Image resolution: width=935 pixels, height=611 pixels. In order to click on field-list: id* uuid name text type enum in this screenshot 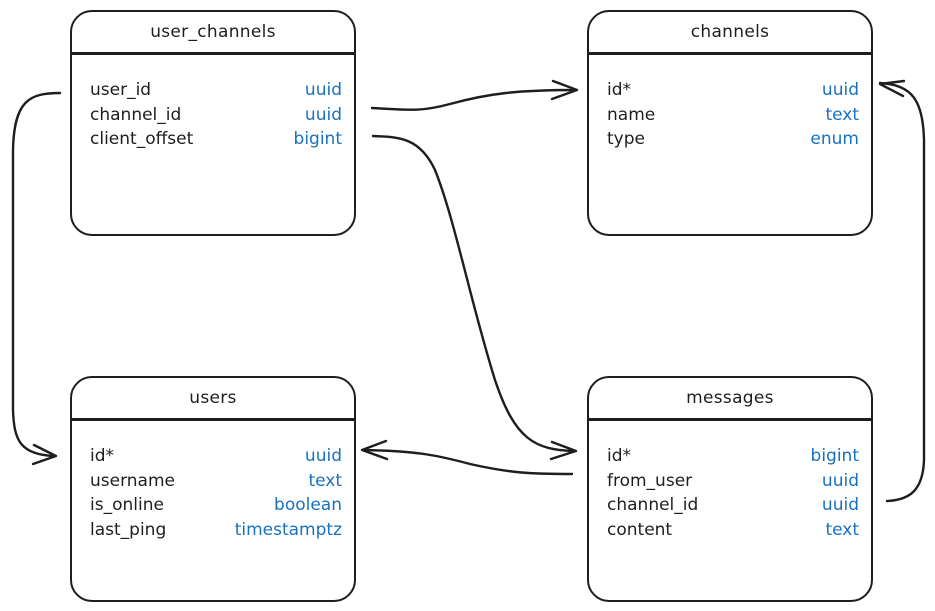, I will do `click(733, 115)`.